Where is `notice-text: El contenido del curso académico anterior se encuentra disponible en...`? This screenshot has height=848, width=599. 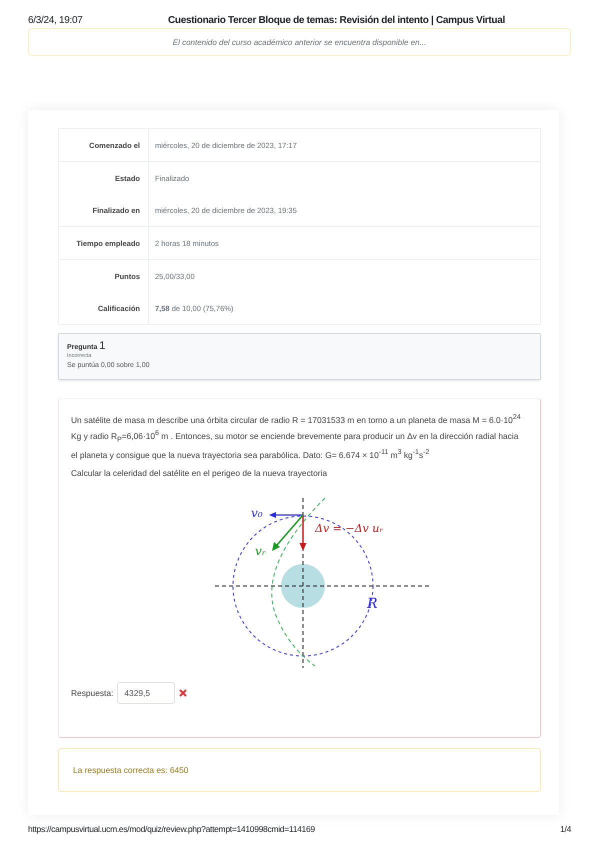
notice-text: El contenido del curso académico anterior se encuentra disponible en... is located at coordinates (299, 42).